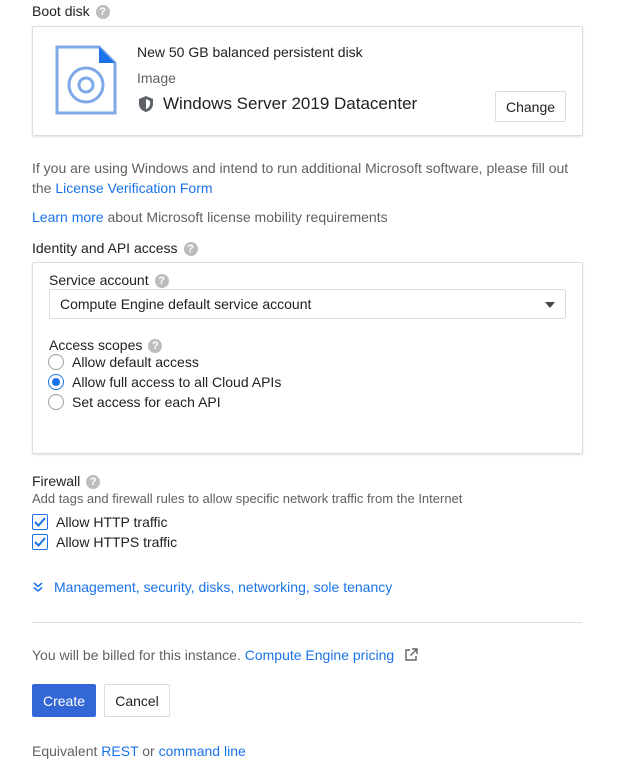 The width and height of the screenshot is (636, 771). I want to click on image-row: Windows Server 2019 Datacenter, so click(277, 104).